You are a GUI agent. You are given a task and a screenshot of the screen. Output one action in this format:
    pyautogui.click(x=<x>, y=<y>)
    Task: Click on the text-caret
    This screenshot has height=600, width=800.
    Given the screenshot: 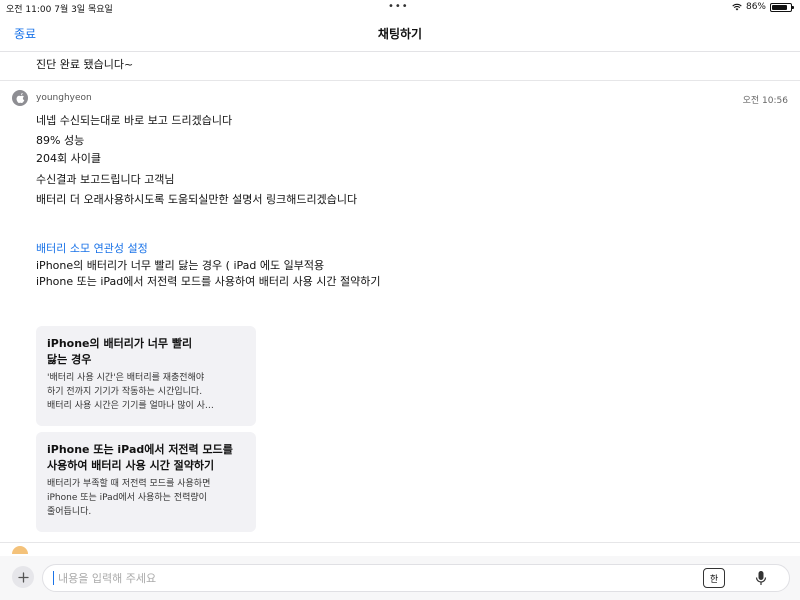 What is the action you would take?
    pyautogui.click(x=53, y=578)
    